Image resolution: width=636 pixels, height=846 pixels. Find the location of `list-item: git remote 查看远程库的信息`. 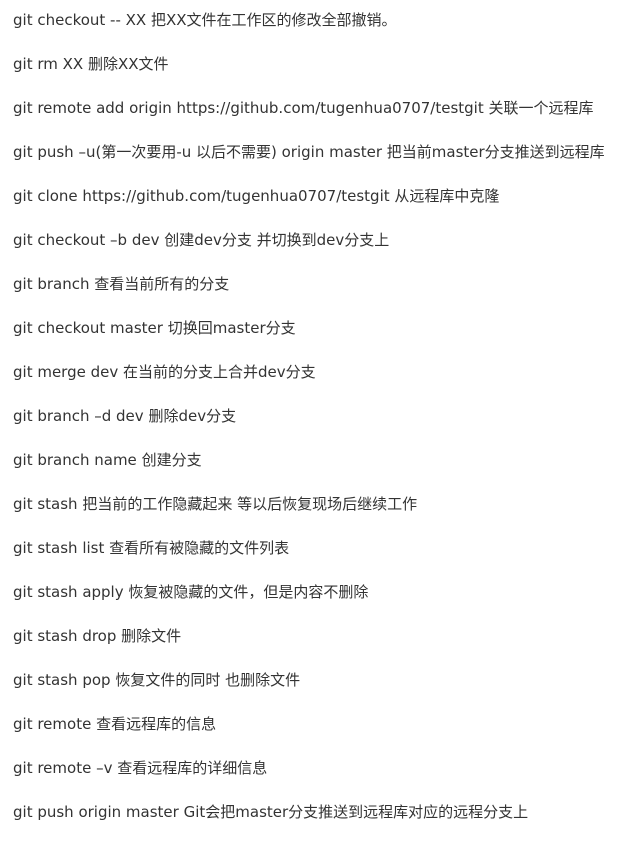

list-item: git remote 查看远程库的信息 is located at coordinates (323, 734).